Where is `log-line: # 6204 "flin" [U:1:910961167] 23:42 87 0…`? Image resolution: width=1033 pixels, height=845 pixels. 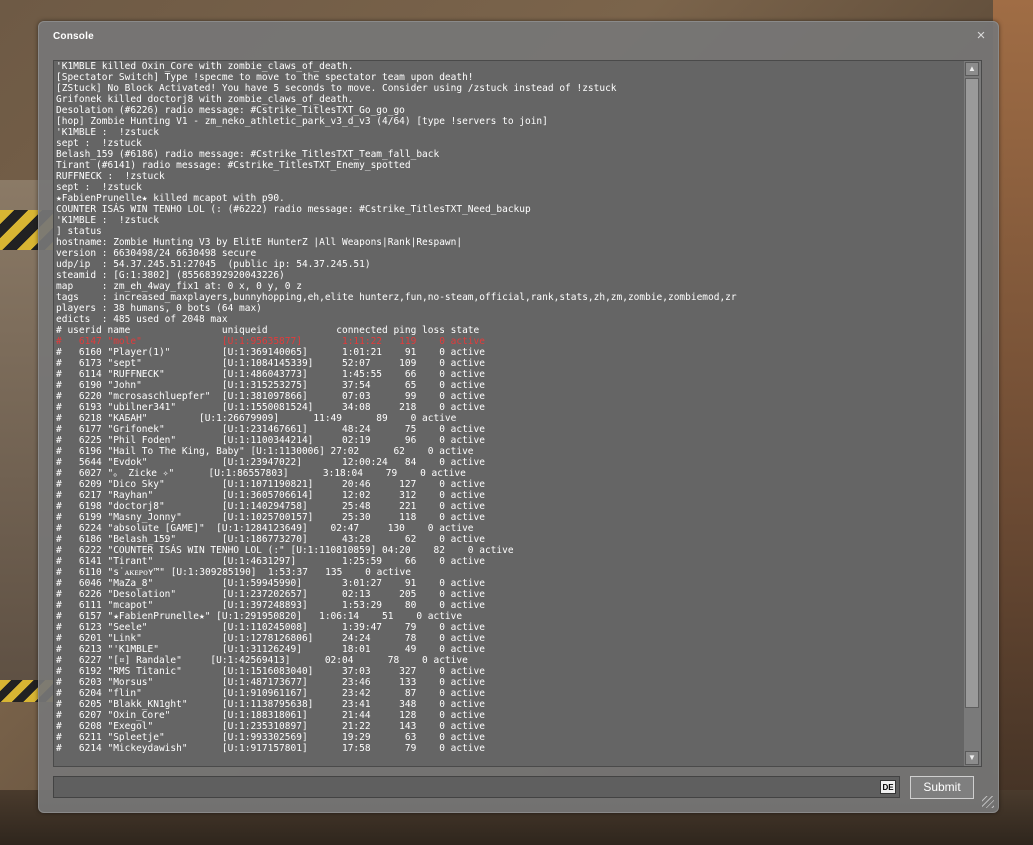
log-line: # 6204 "flin" [U:1:910961167] 23:42 87 0… is located at coordinates (270, 693).